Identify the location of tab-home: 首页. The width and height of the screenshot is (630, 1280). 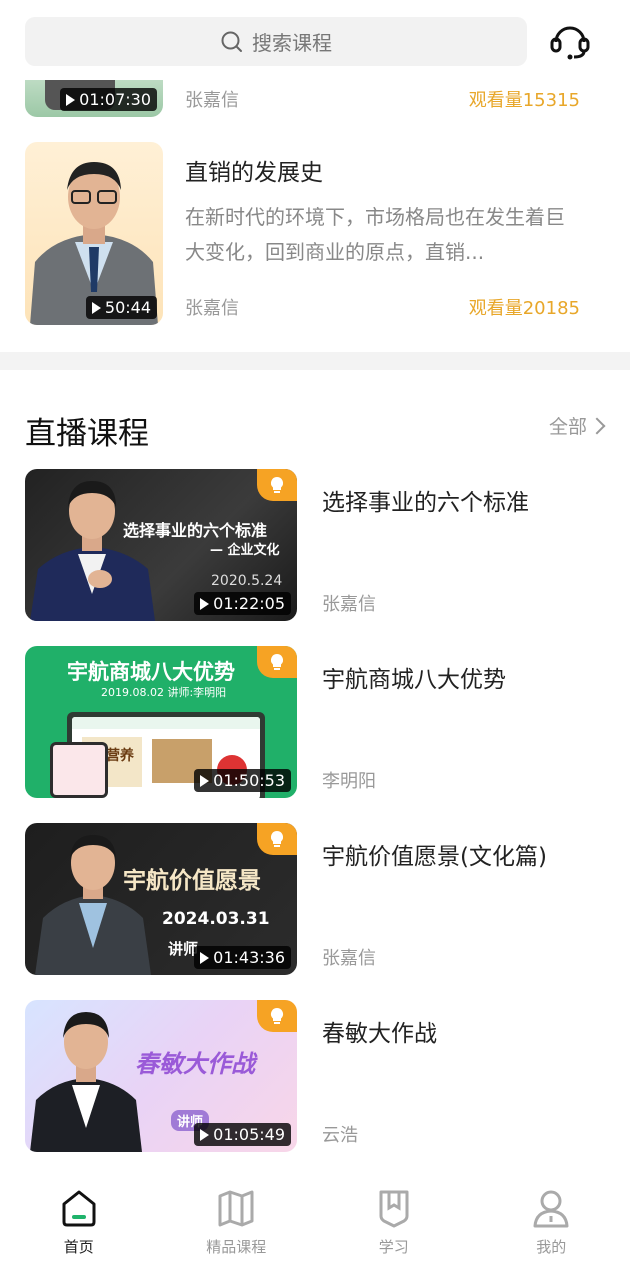
(79, 1225).